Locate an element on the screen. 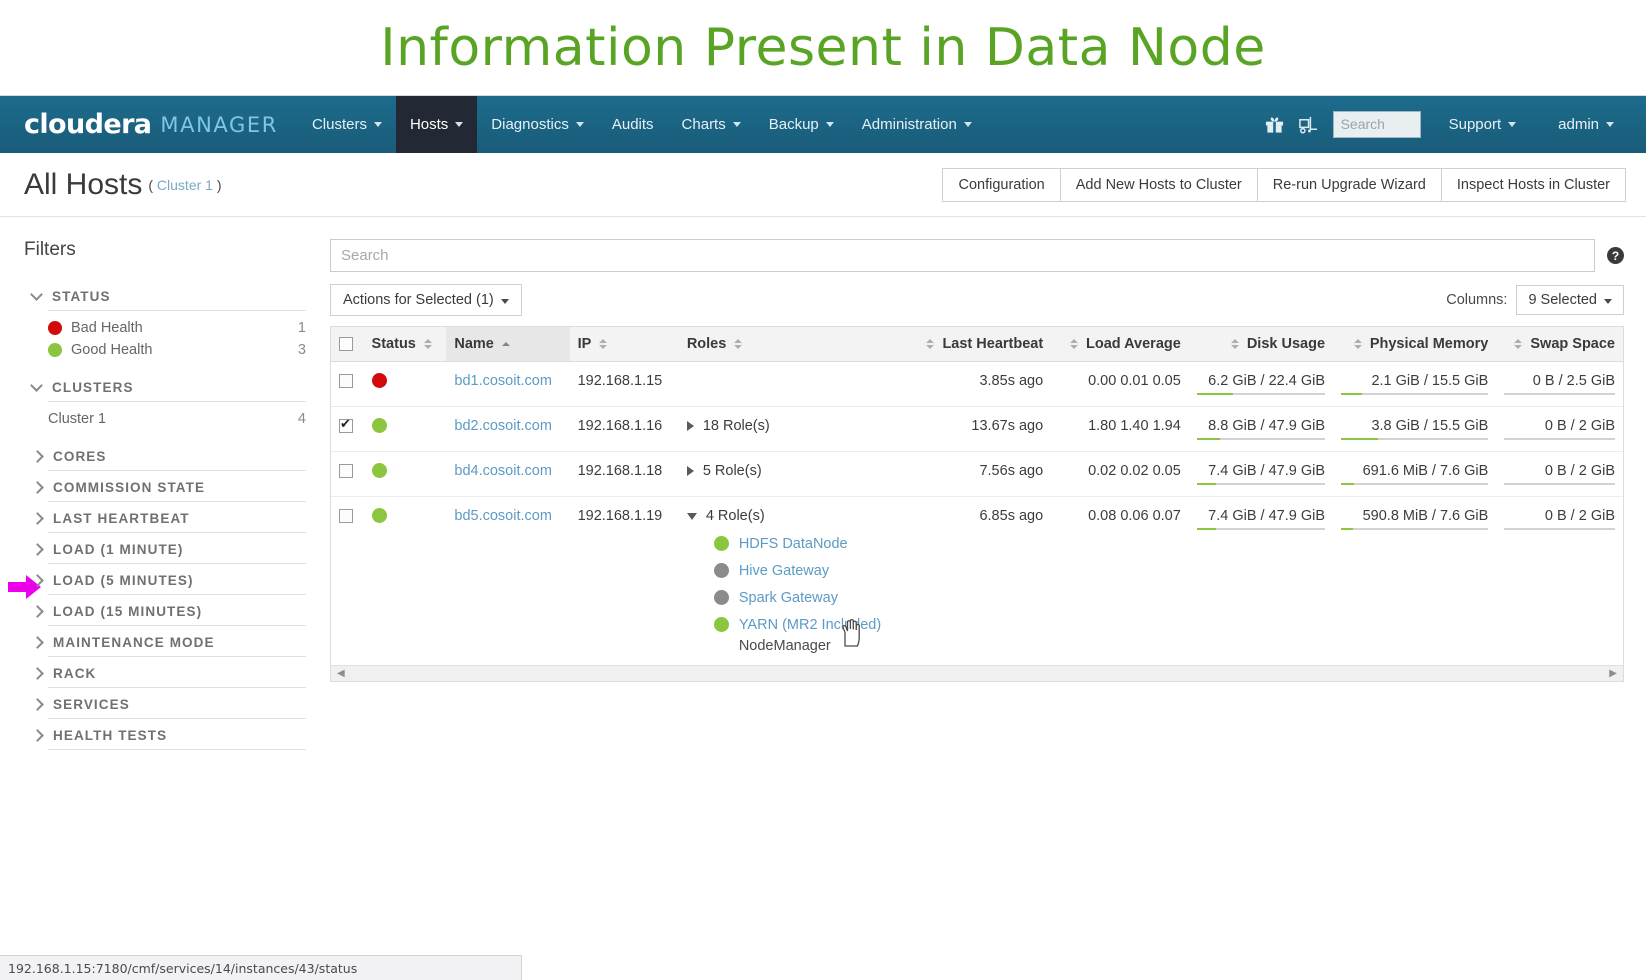 The height and width of the screenshot is (980, 1646). search-row: Search ? is located at coordinates (977, 255).